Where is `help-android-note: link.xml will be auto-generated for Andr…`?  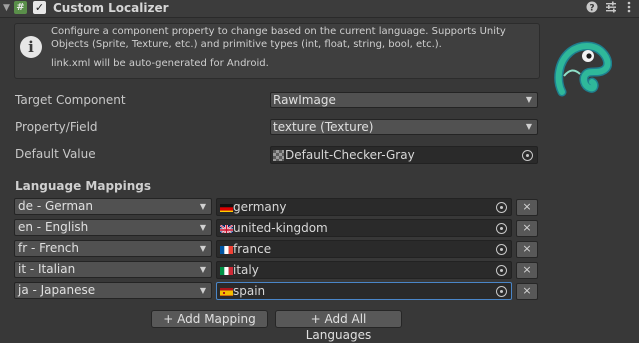
help-android-note: link.xml will be auto-generated for Andr… is located at coordinates (160, 63).